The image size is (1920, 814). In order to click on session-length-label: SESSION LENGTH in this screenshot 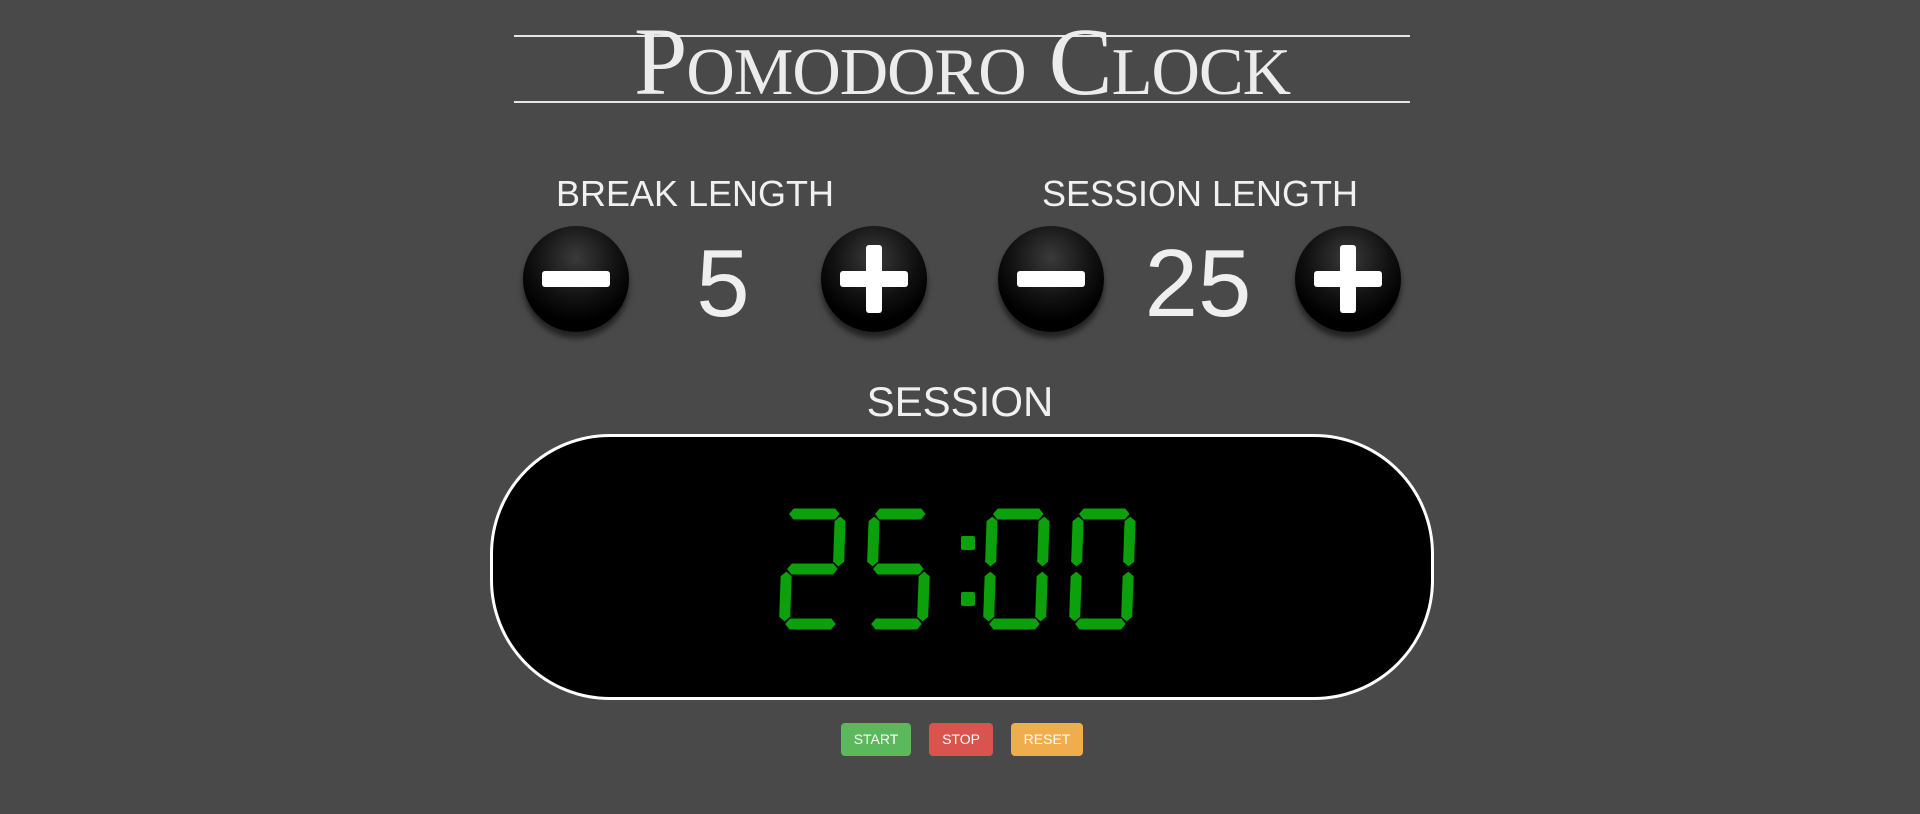, I will do `click(1200, 193)`.